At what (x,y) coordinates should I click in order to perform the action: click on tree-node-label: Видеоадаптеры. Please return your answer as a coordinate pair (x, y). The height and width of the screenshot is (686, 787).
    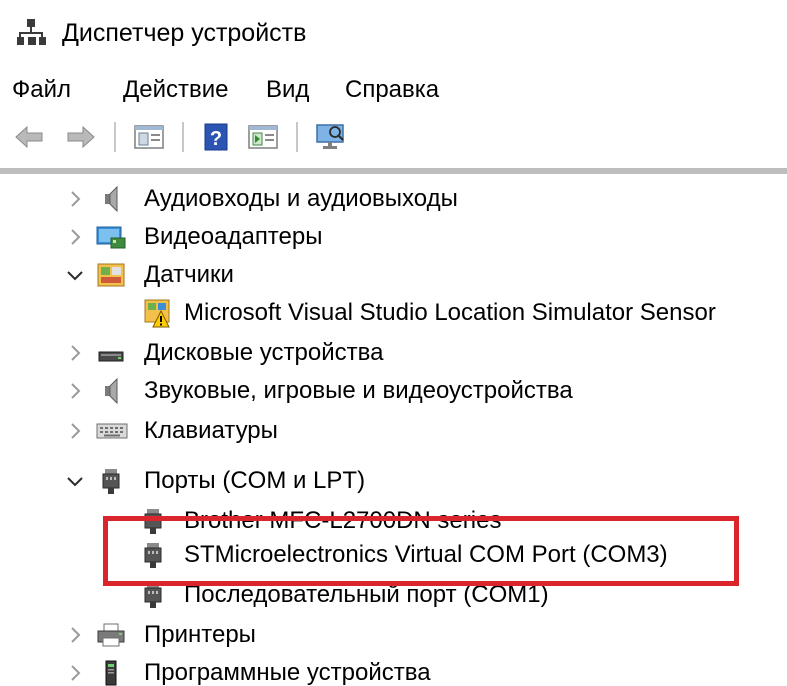
    Looking at the image, I should click on (233, 236).